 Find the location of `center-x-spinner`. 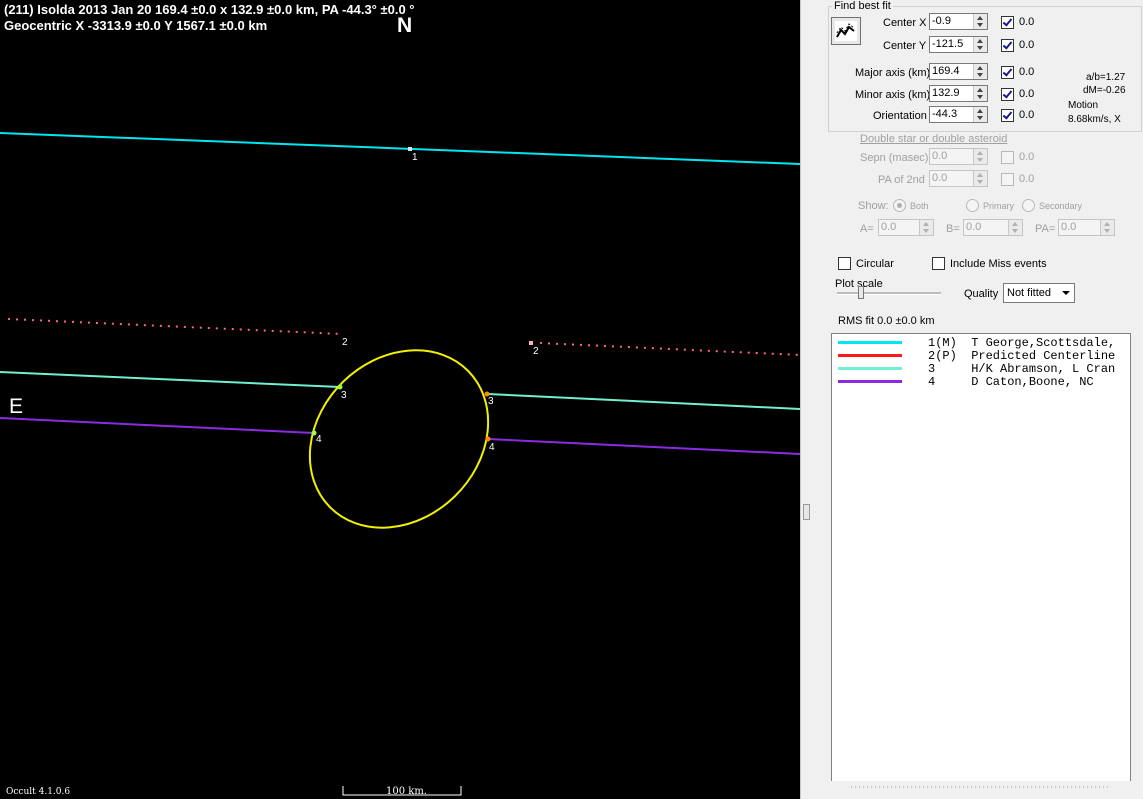

center-x-spinner is located at coordinates (980, 21).